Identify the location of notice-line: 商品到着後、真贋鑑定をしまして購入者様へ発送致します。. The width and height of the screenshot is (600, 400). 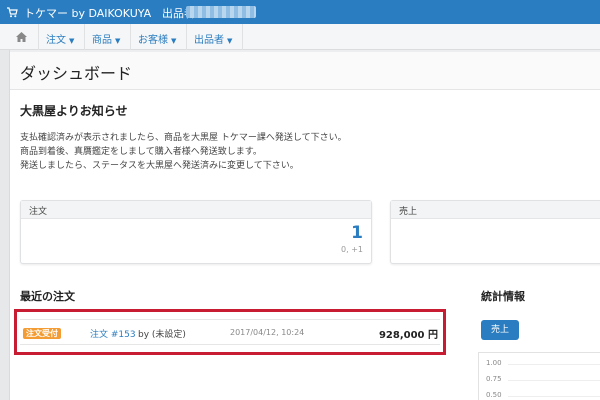
(141, 152).